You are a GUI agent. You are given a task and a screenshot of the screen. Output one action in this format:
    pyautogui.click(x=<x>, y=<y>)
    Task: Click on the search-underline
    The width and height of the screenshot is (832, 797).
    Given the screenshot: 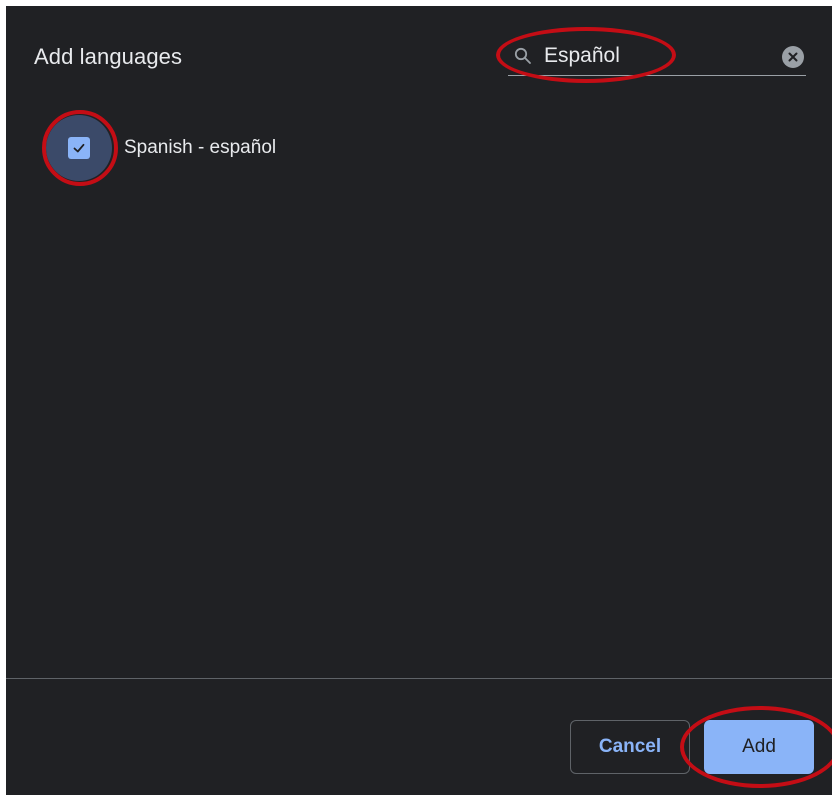 What is the action you would take?
    pyautogui.click(x=657, y=75)
    